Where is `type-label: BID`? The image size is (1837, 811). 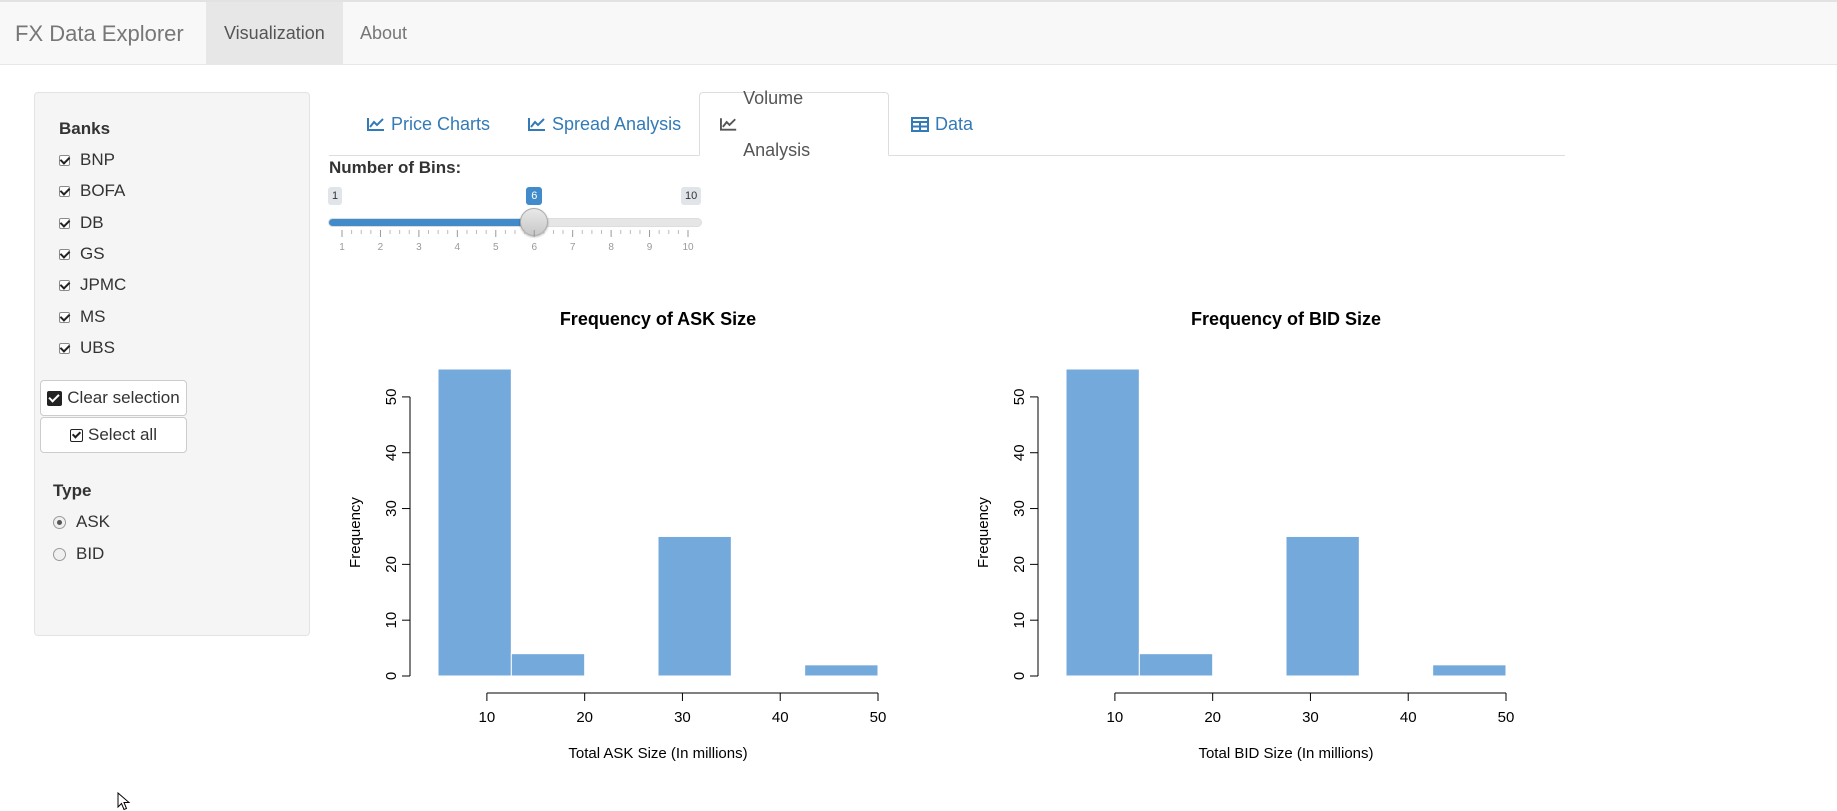
type-label: BID is located at coordinates (90, 553).